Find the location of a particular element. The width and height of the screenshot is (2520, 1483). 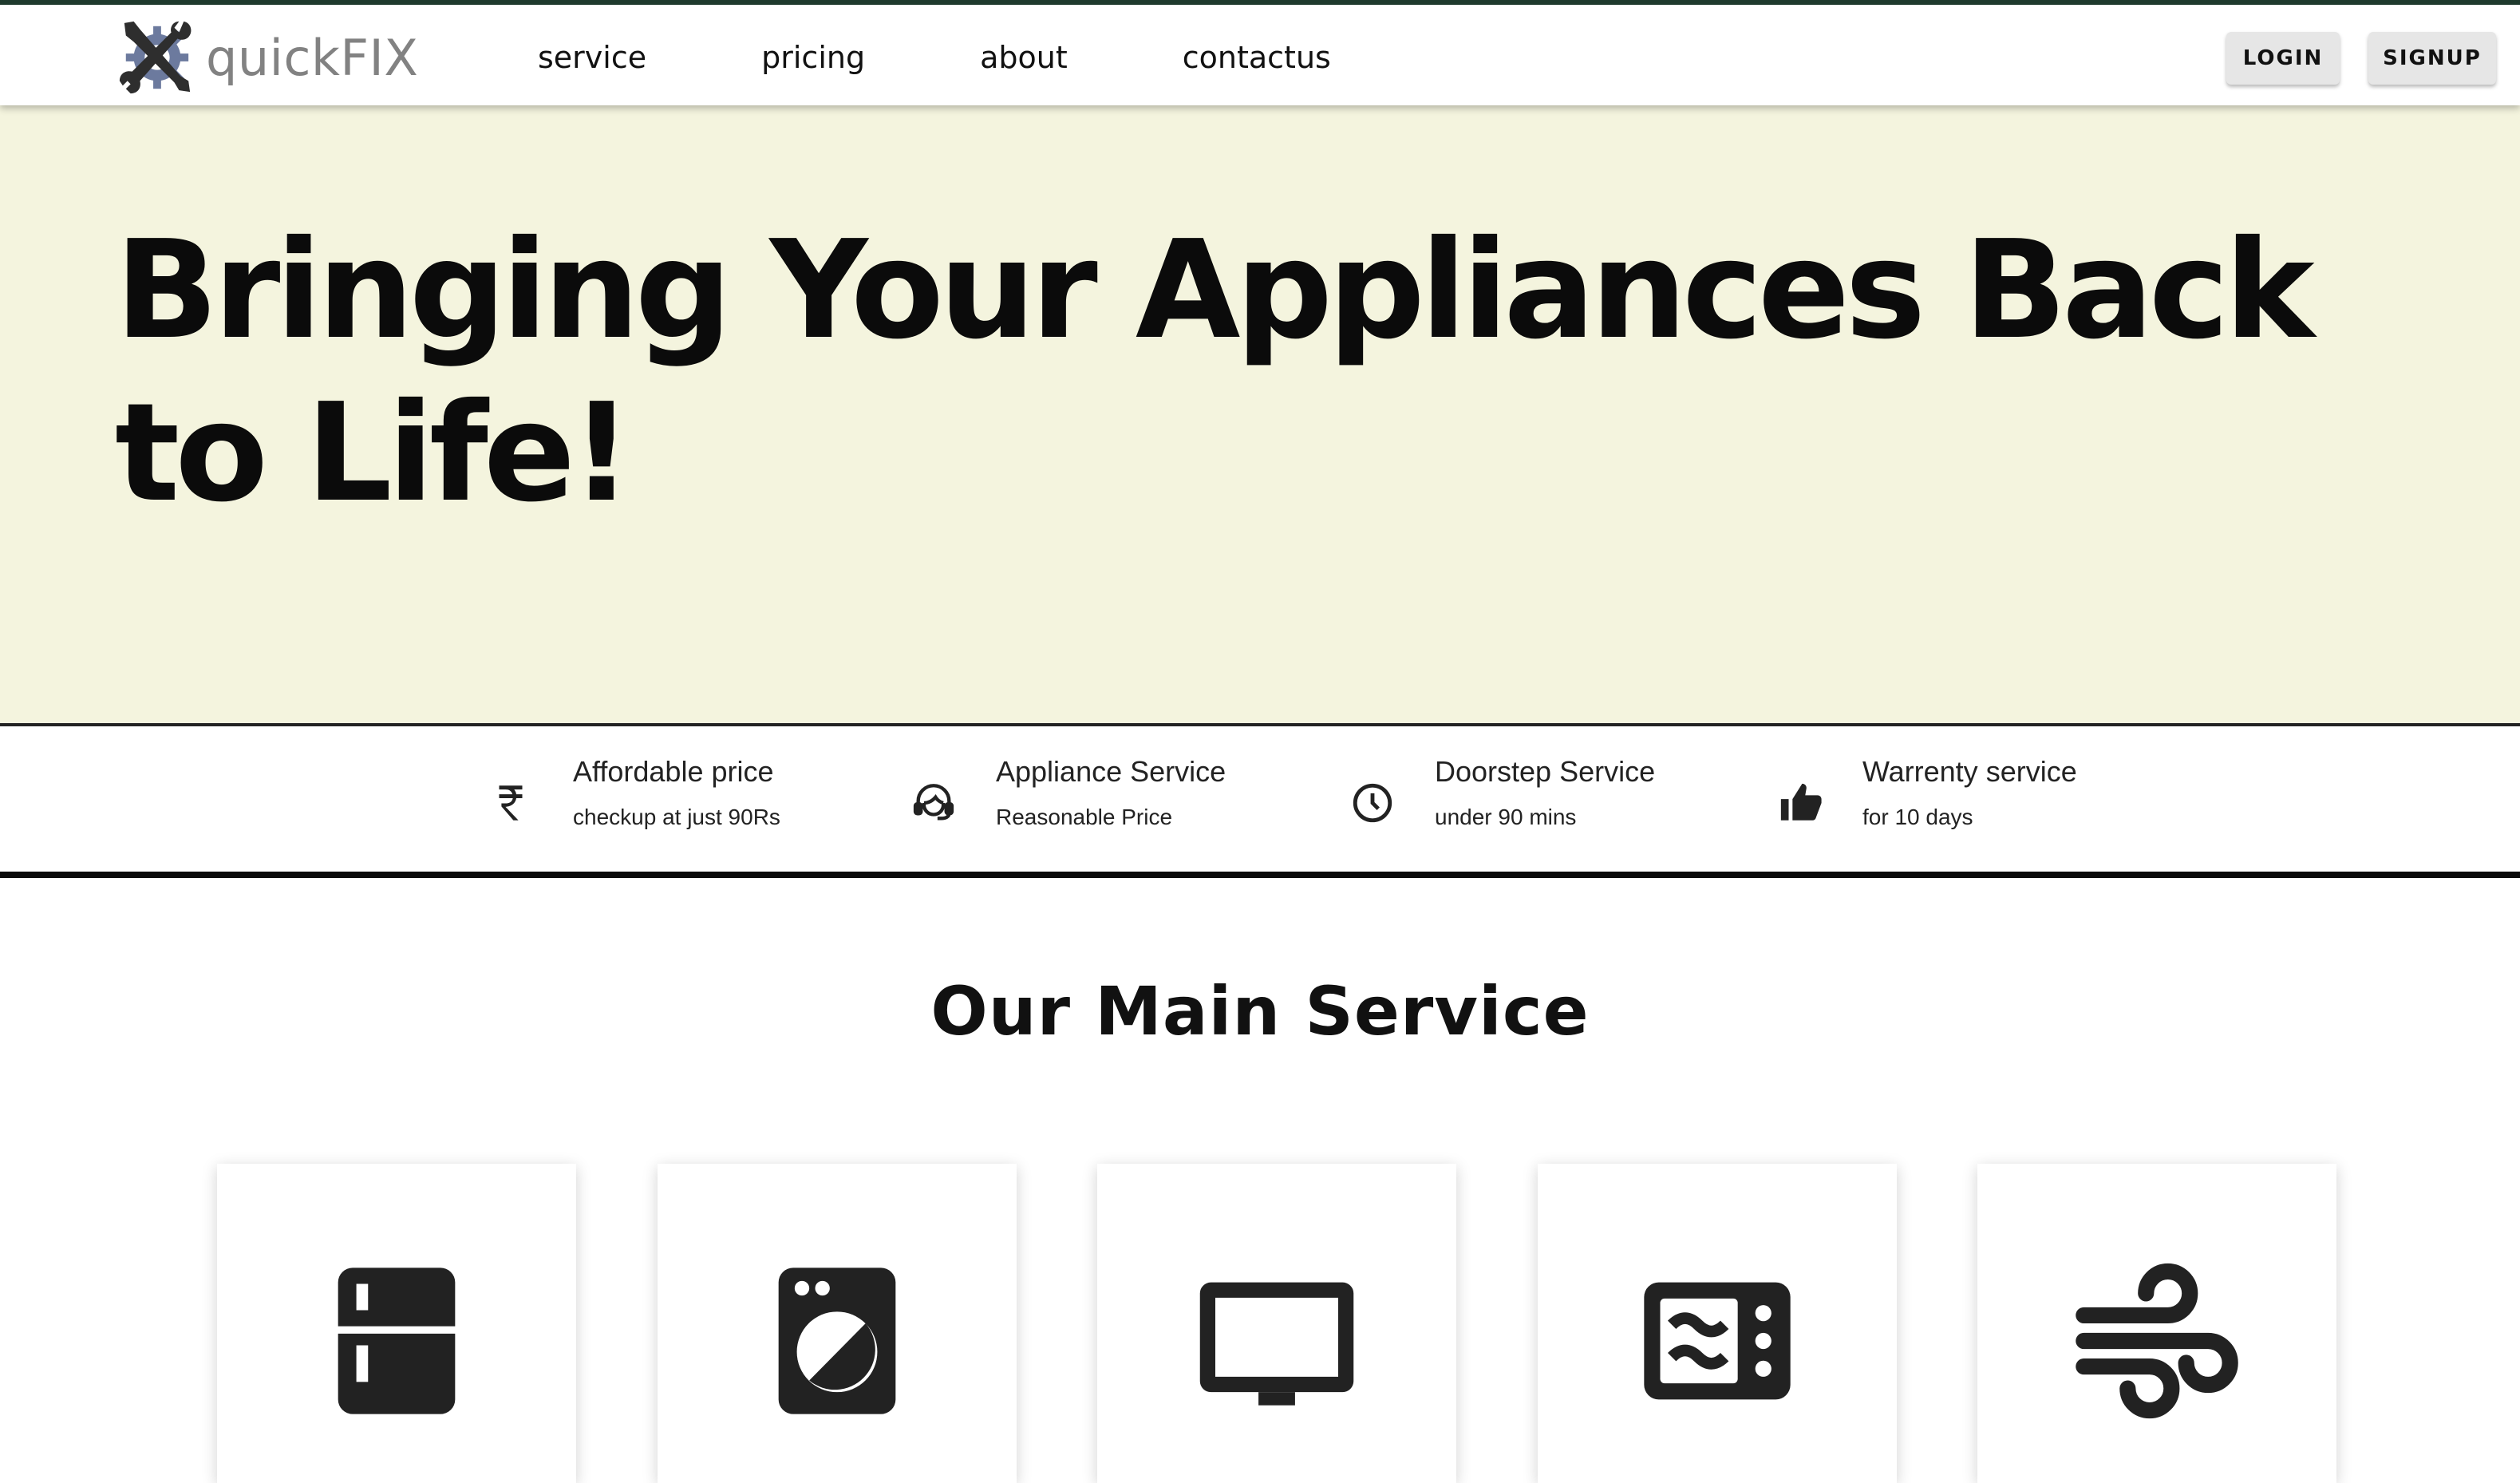

feature-subtitle: Reasonable Price is located at coordinates (1084, 817).